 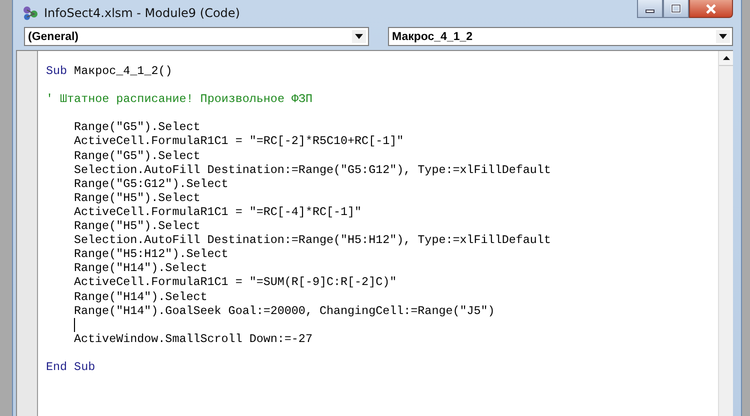 I want to click on code-line: End Sub, so click(x=71, y=367).